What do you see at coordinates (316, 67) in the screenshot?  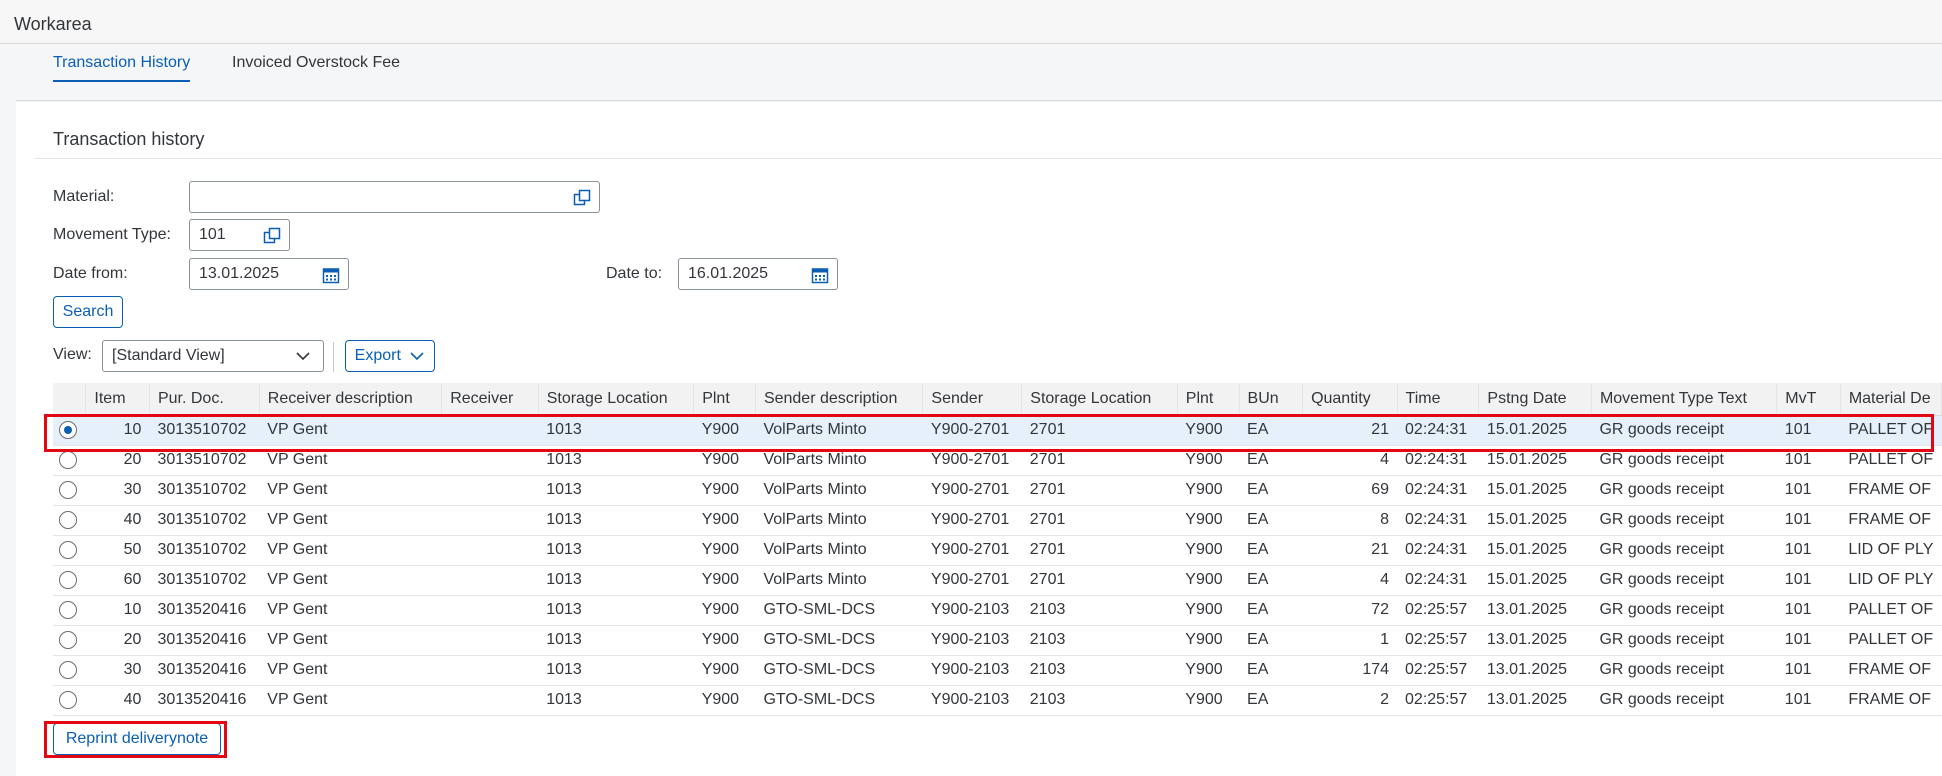 I see `tab-invoiced-overstock-fee: Invoiced Overstock Fee` at bounding box center [316, 67].